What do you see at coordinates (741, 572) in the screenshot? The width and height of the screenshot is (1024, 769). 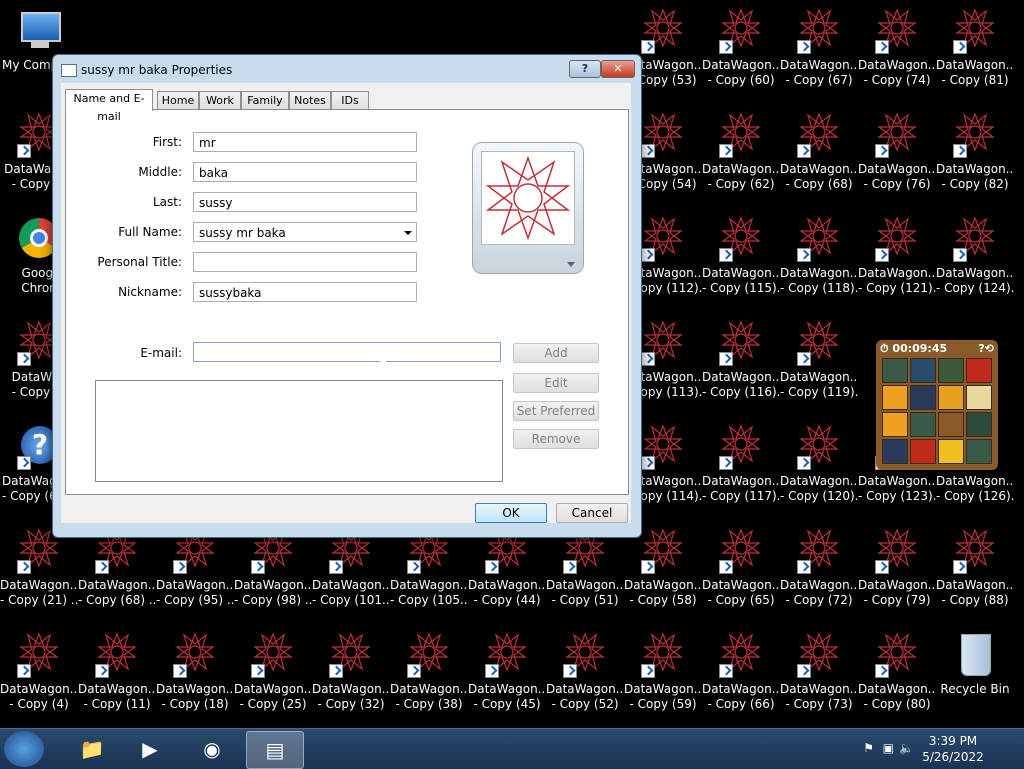 I see `desktop-shortcut: DataWagon... - Copy (65)` at bounding box center [741, 572].